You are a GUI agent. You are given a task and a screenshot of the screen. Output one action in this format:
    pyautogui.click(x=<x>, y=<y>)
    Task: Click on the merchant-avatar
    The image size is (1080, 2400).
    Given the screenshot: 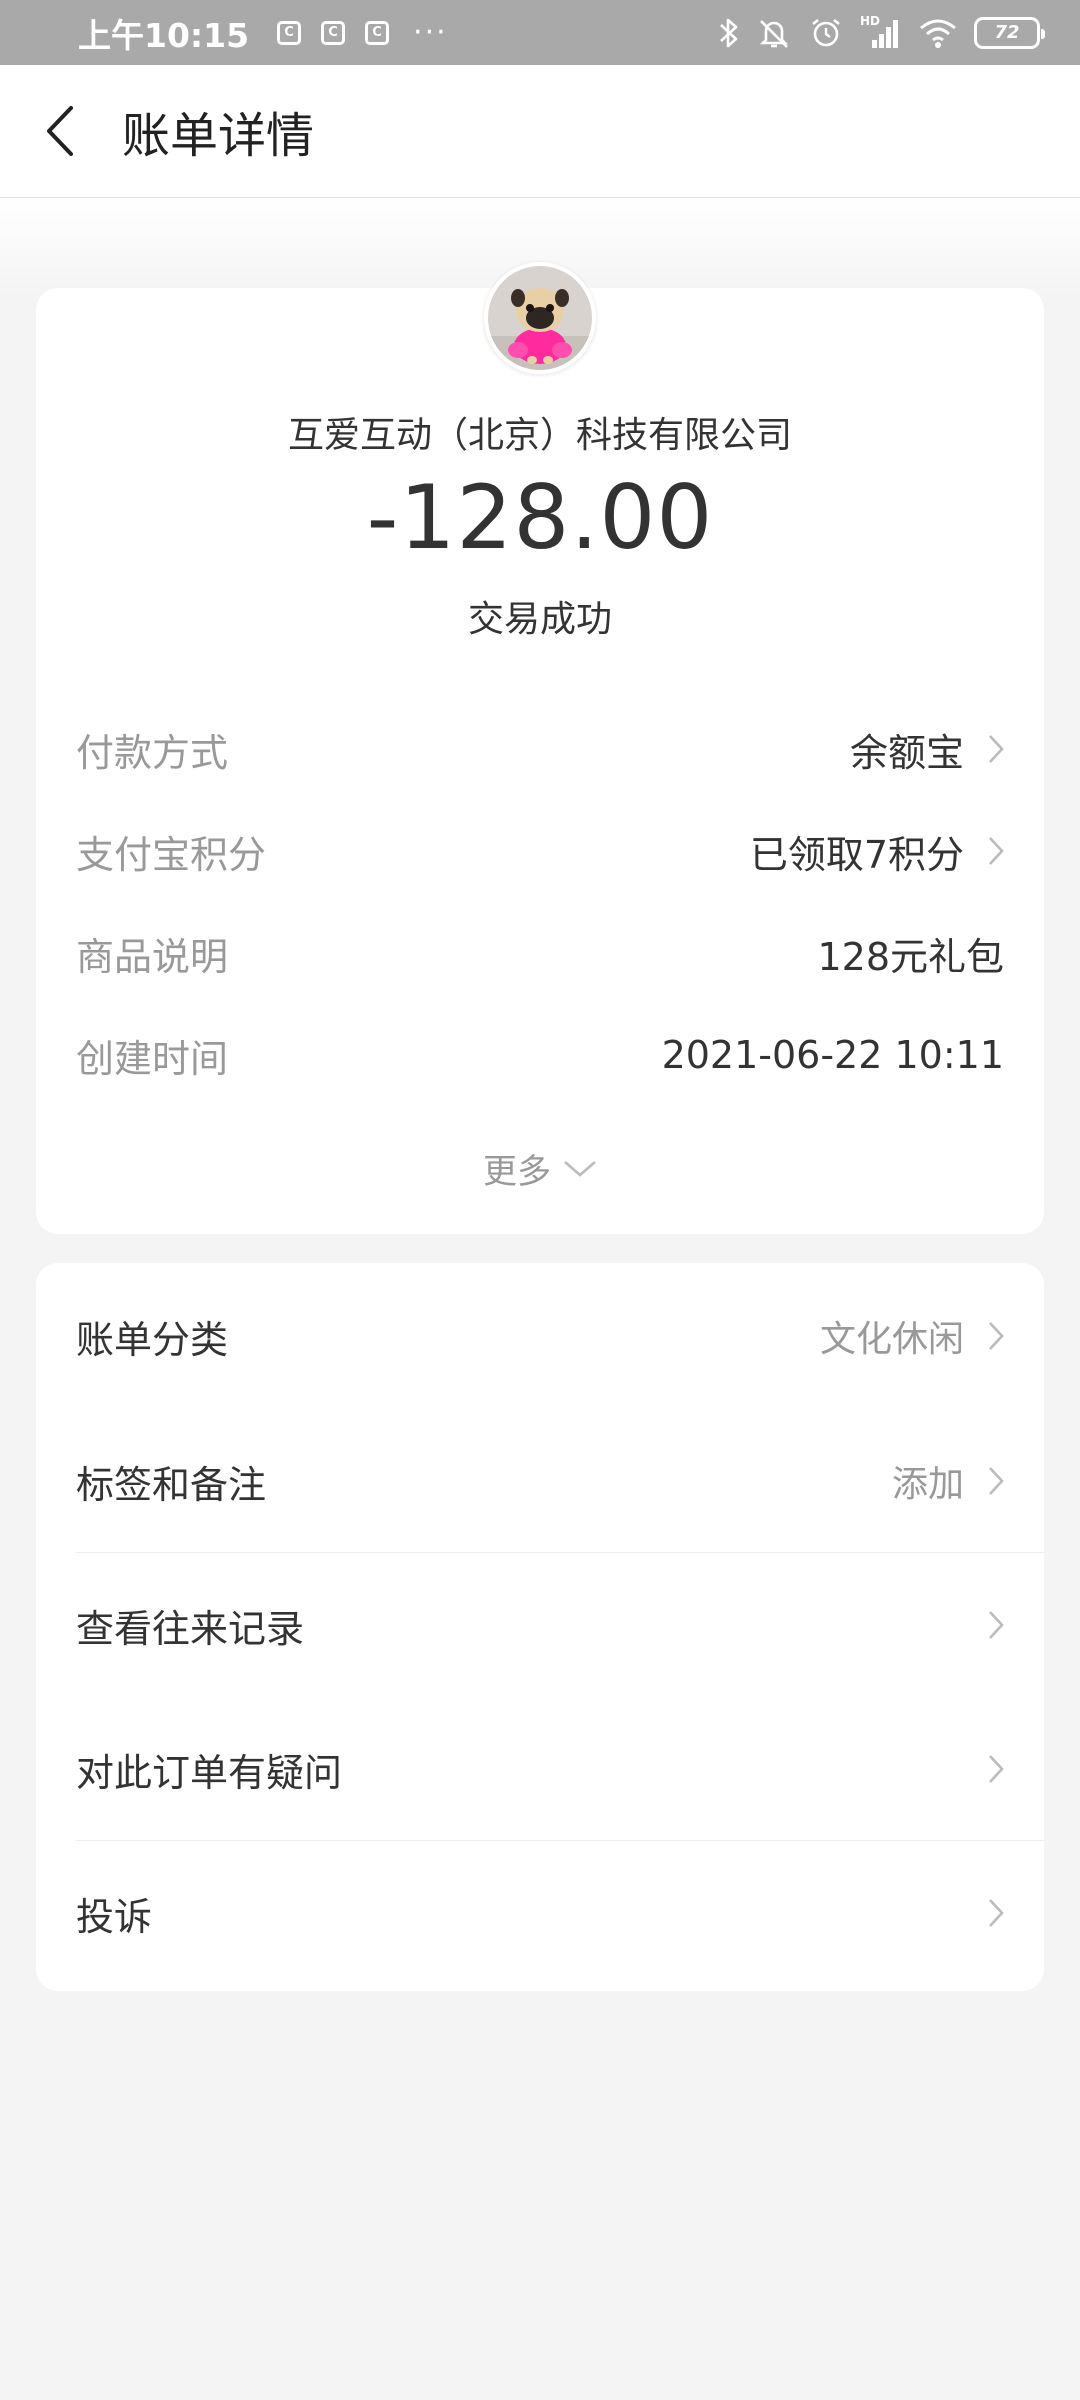 What is the action you would take?
    pyautogui.click(x=540, y=318)
    